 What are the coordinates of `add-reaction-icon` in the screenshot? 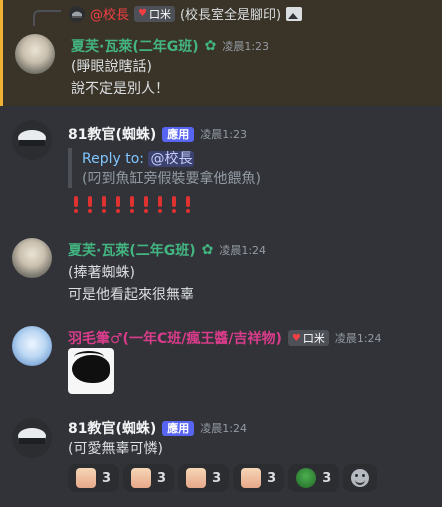 It's located at (360, 478).